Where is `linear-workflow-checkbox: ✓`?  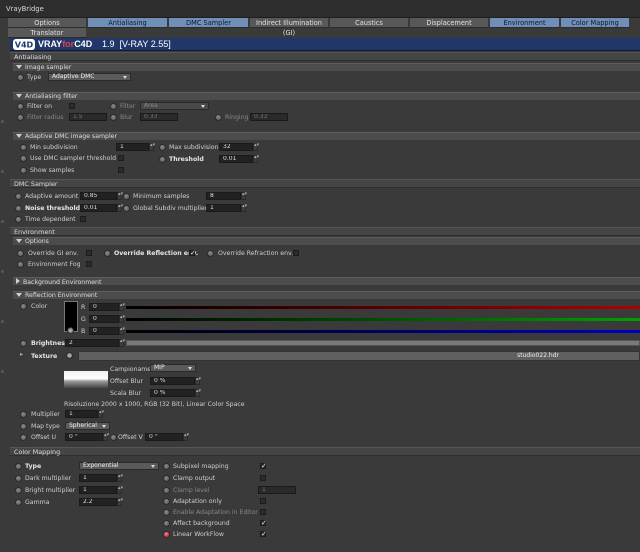 linear-workflow-checkbox: ✓ is located at coordinates (263, 534).